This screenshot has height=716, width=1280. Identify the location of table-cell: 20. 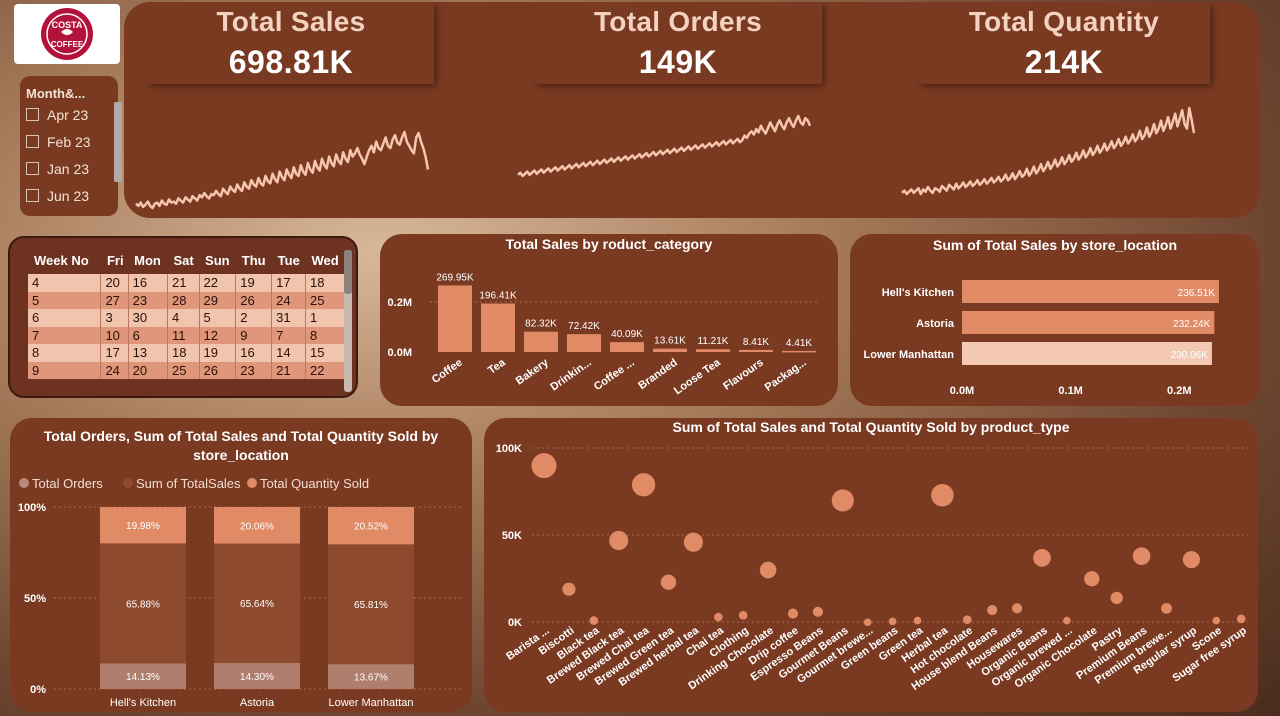
(148, 370).